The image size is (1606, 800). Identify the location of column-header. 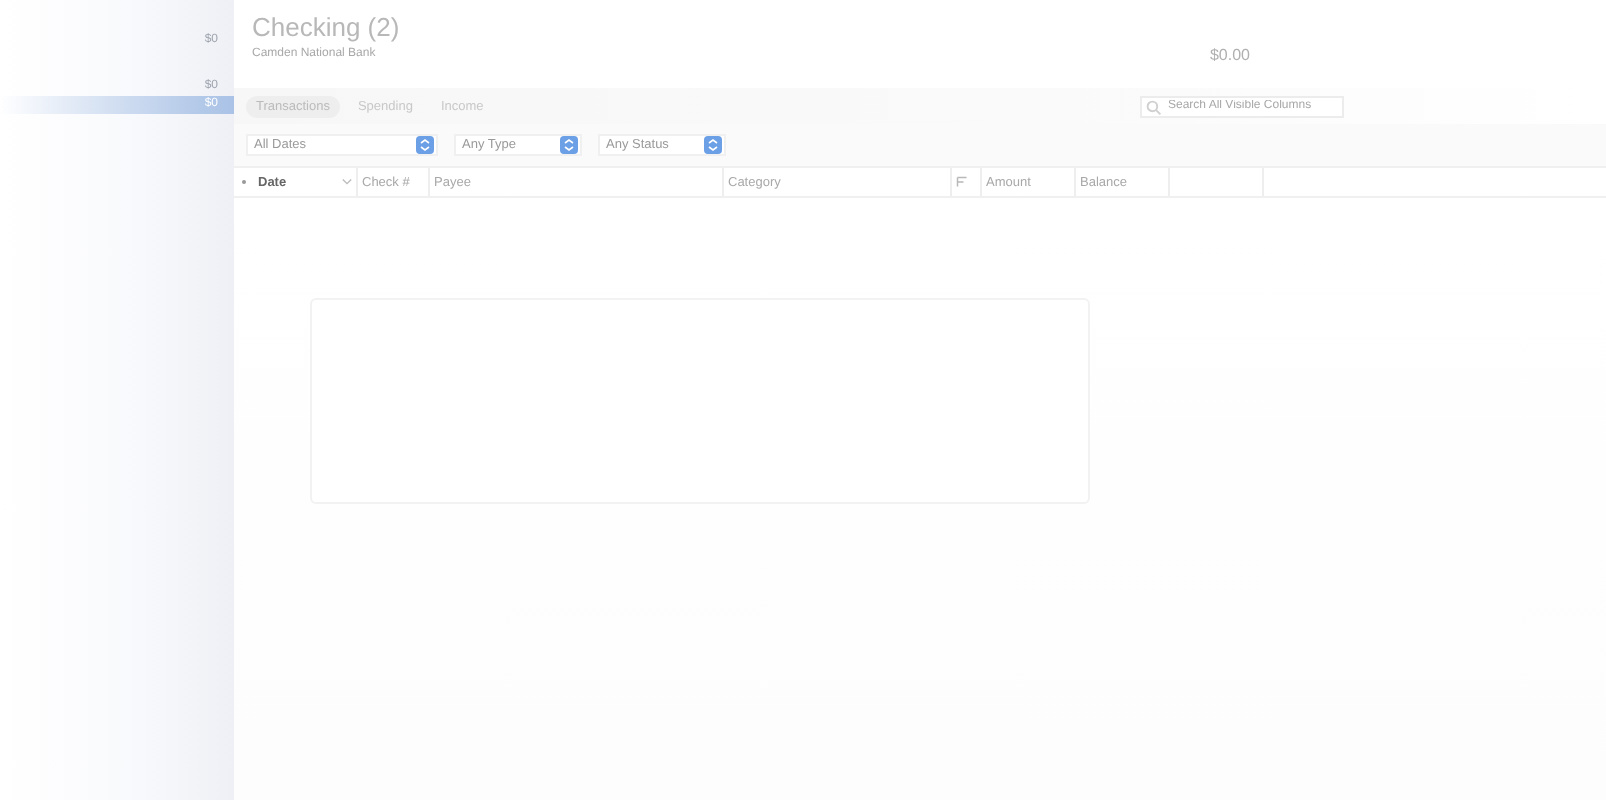
(967, 182).